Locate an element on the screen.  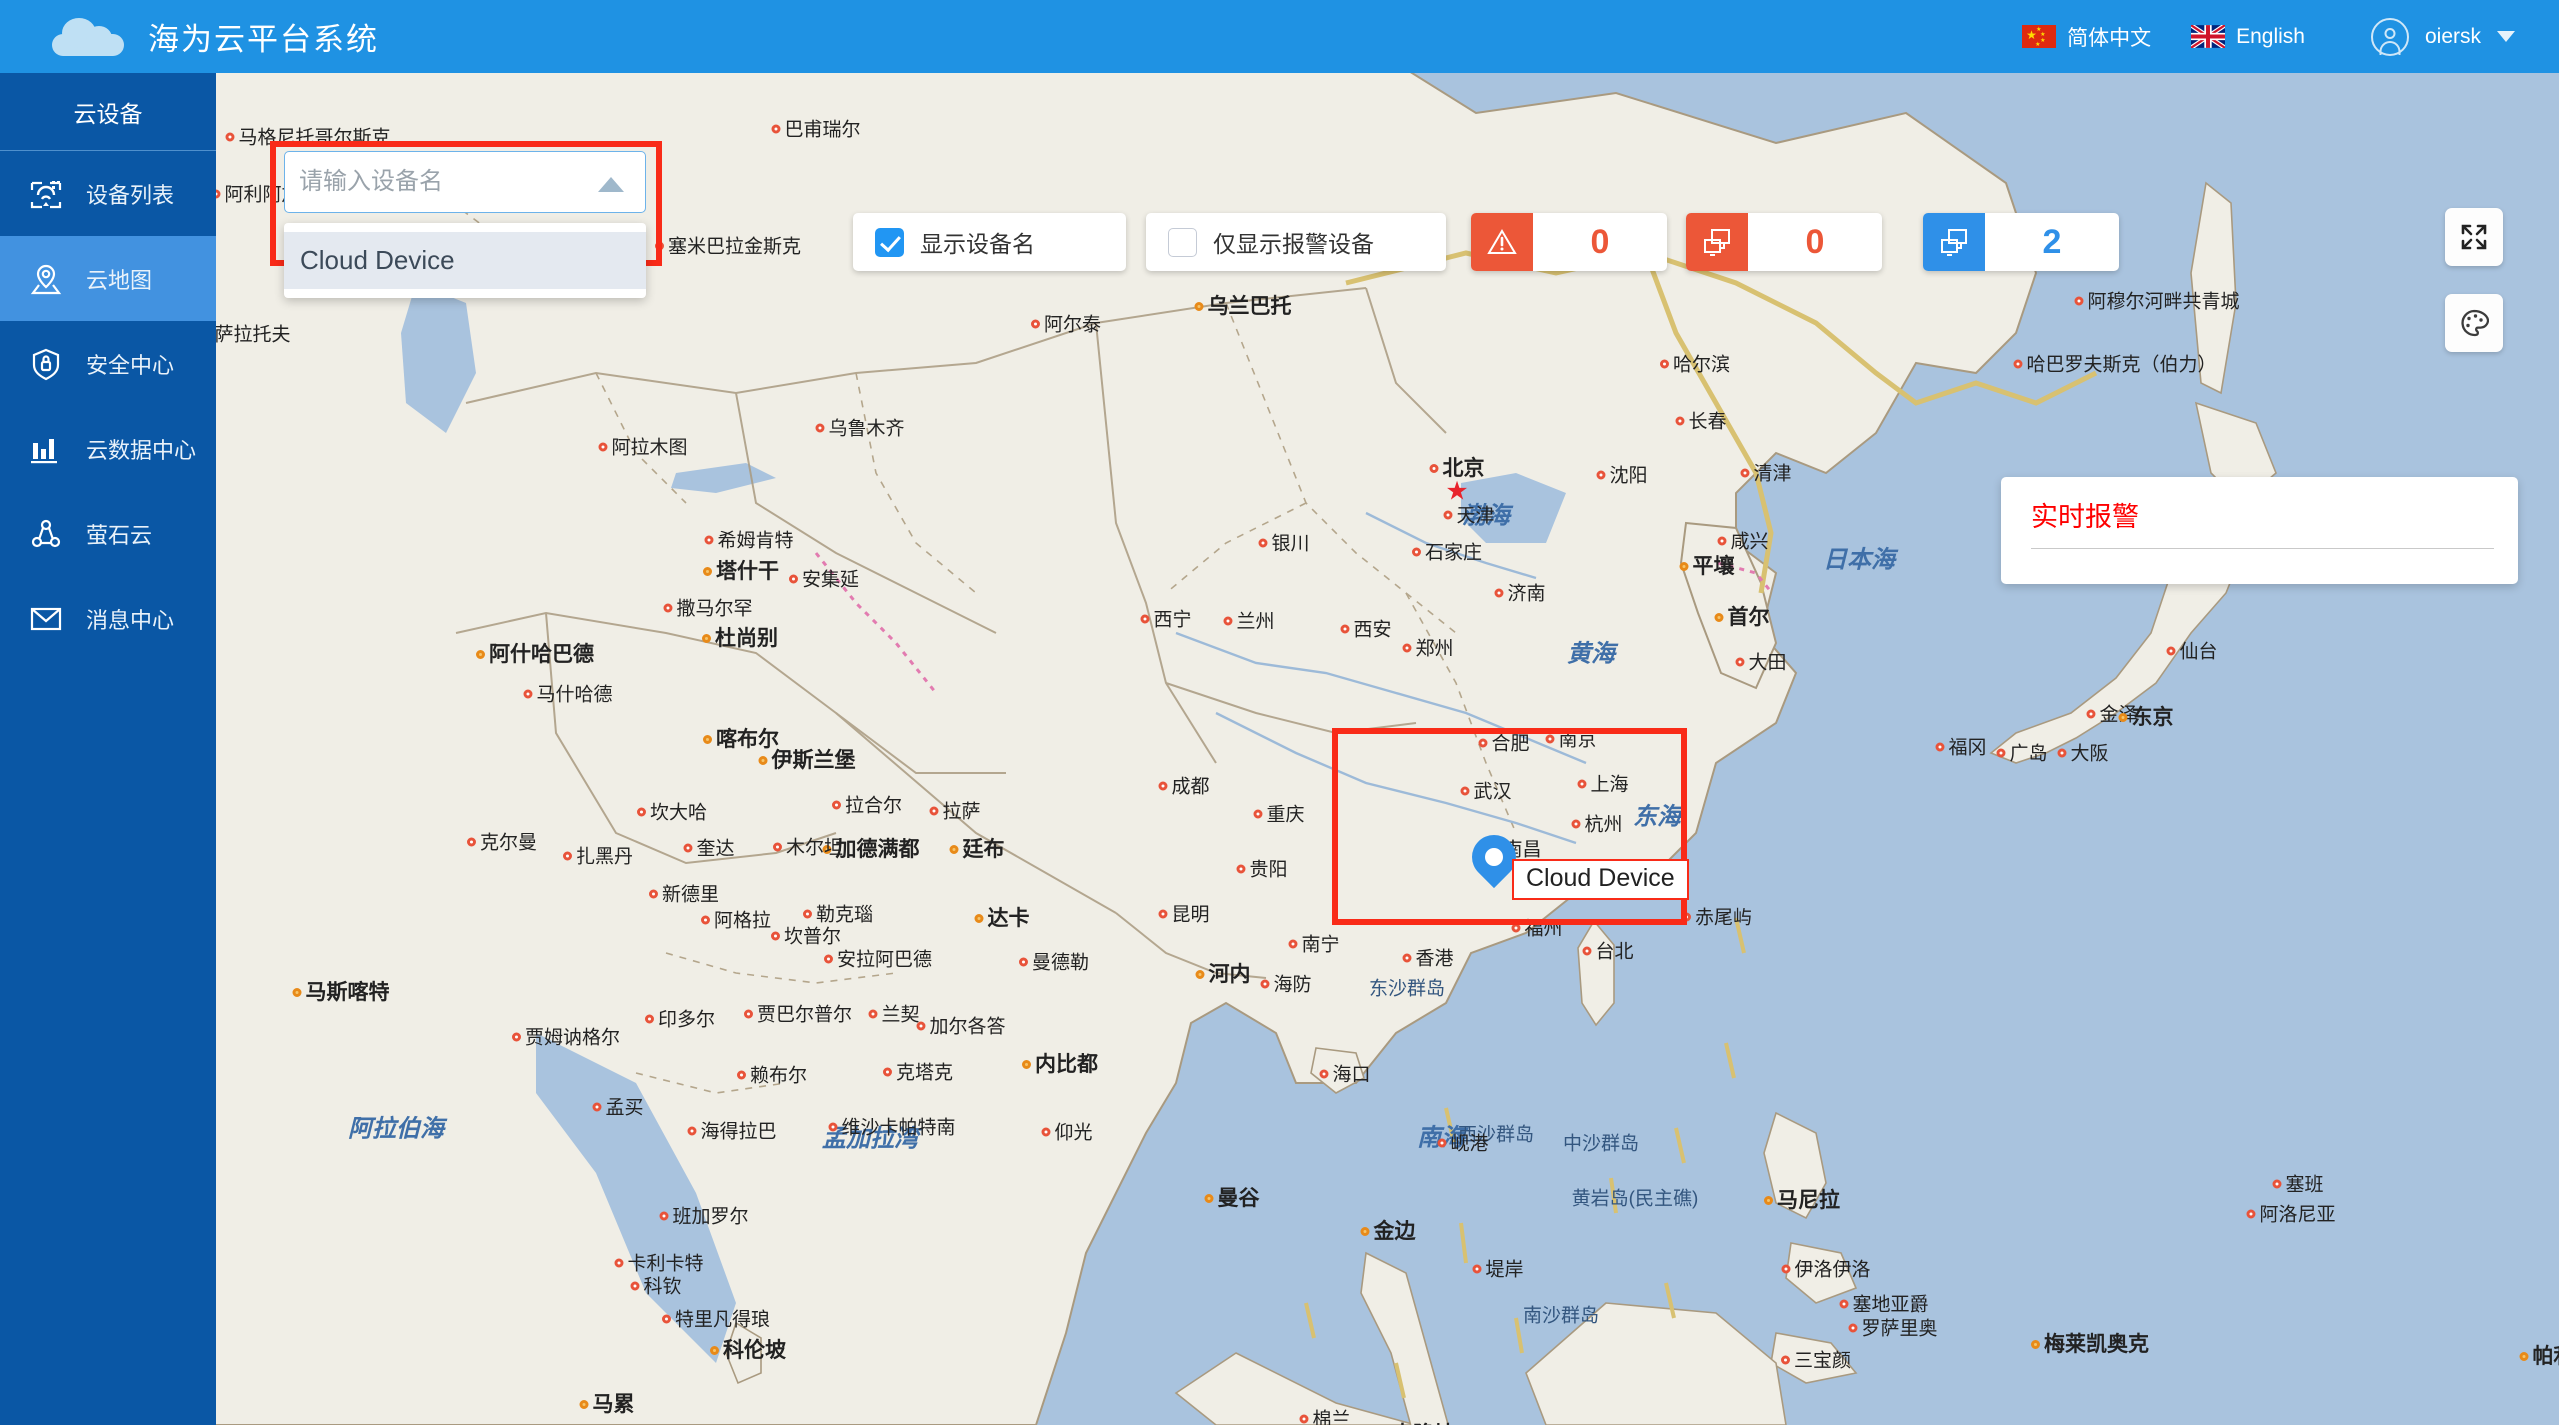
city-name: 贵阳 is located at coordinates (1268, 870).